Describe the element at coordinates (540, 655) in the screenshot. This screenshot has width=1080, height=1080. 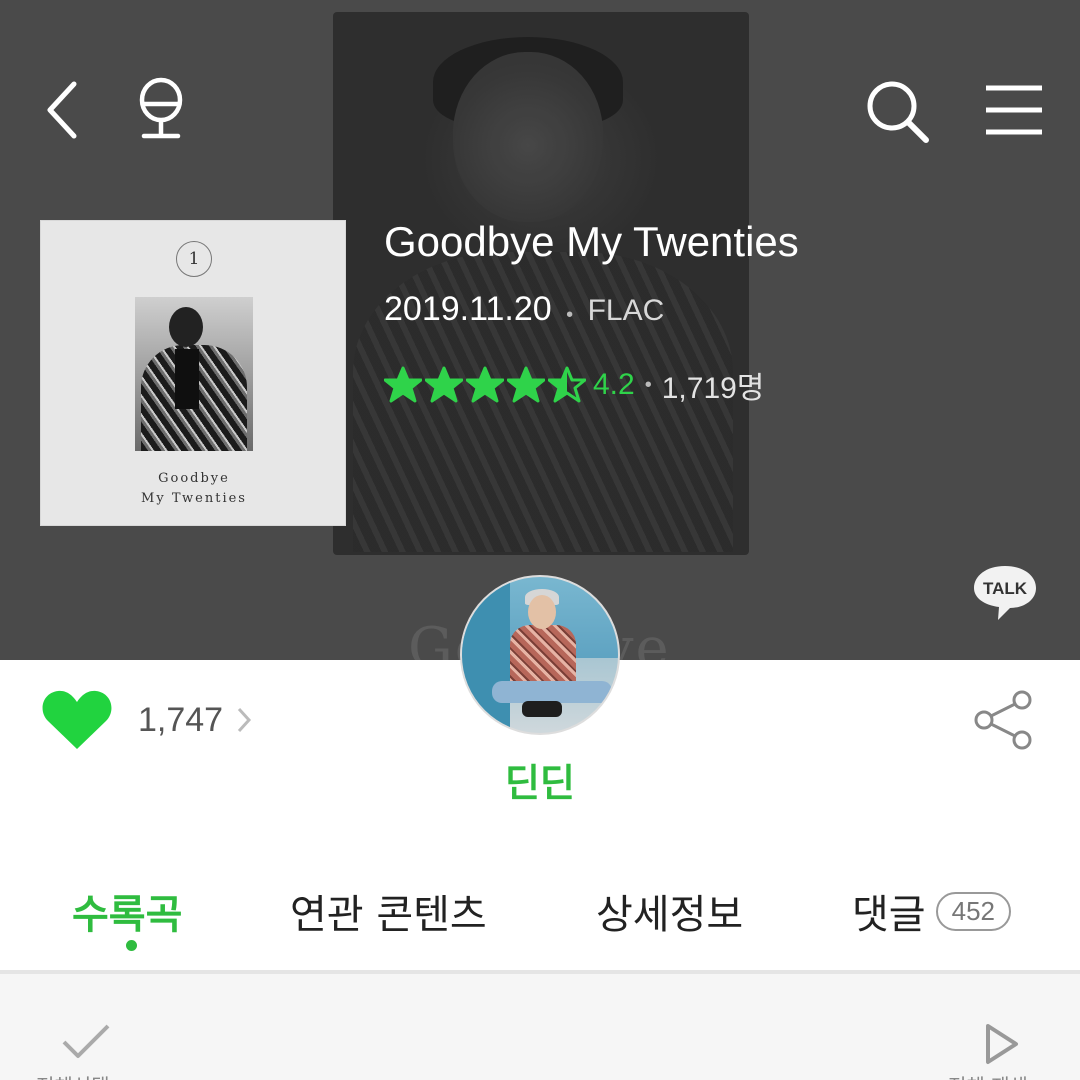
I see `artist-avatar` at that location.